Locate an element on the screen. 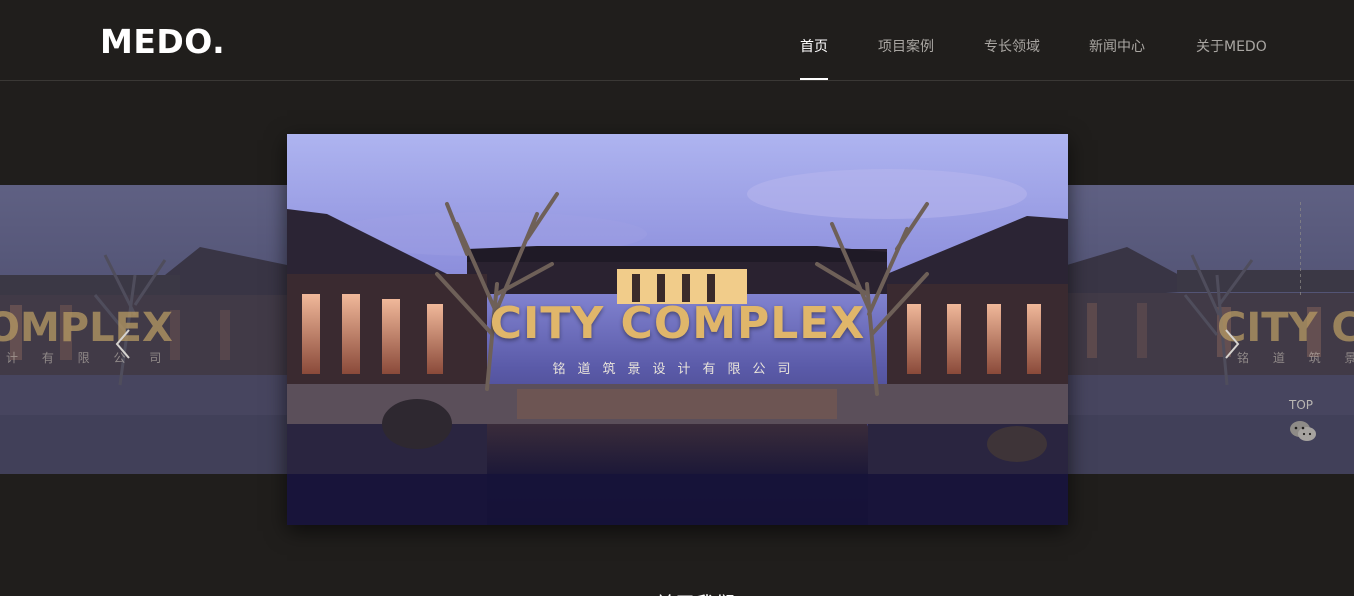 The width and height of the screenshot is (1354, 596). section-heading-peek: 关于我们 is located at coordinates (695, 592).